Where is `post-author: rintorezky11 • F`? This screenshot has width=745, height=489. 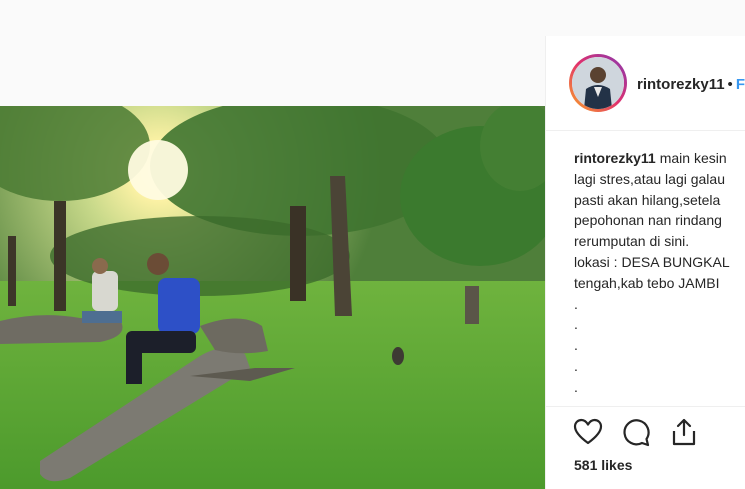 post-author: rintorezky11 • F is located at coordinates (691, 84).